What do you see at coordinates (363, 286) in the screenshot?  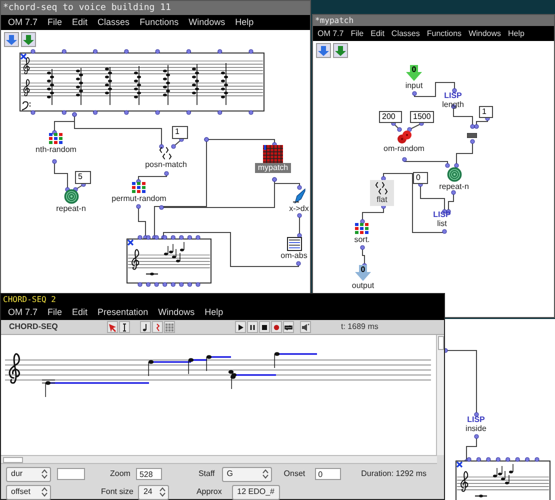 I see `box-label: output` at bounding box center [363, 286].